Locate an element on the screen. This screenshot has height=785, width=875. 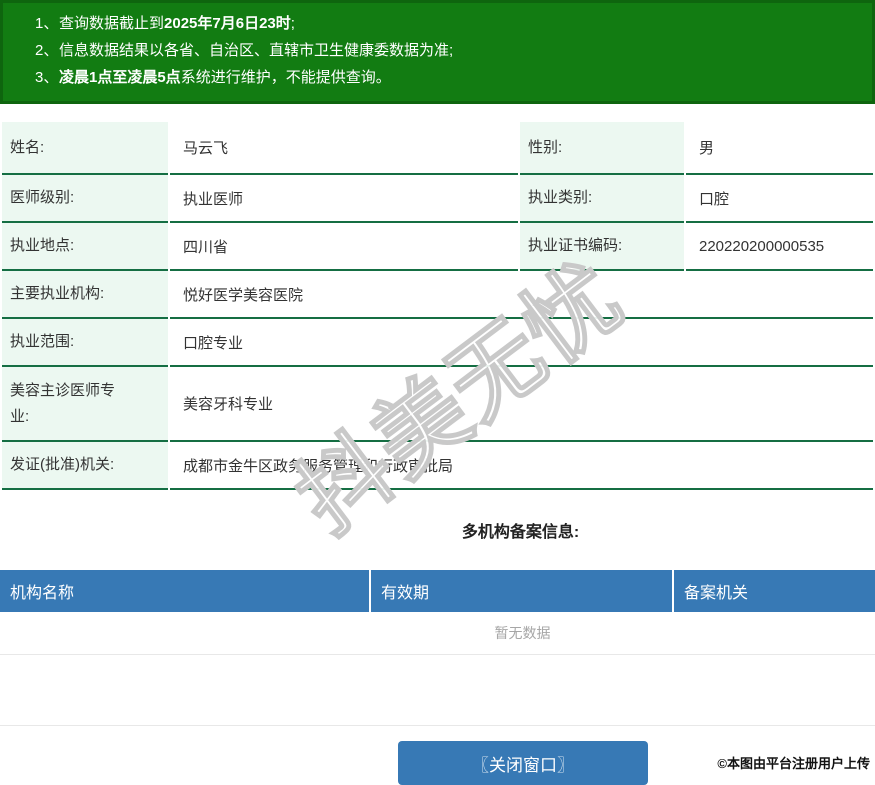
table-row: 美容主诊医师专业: 美容牙科专业 is located at coordinates (437, 404).